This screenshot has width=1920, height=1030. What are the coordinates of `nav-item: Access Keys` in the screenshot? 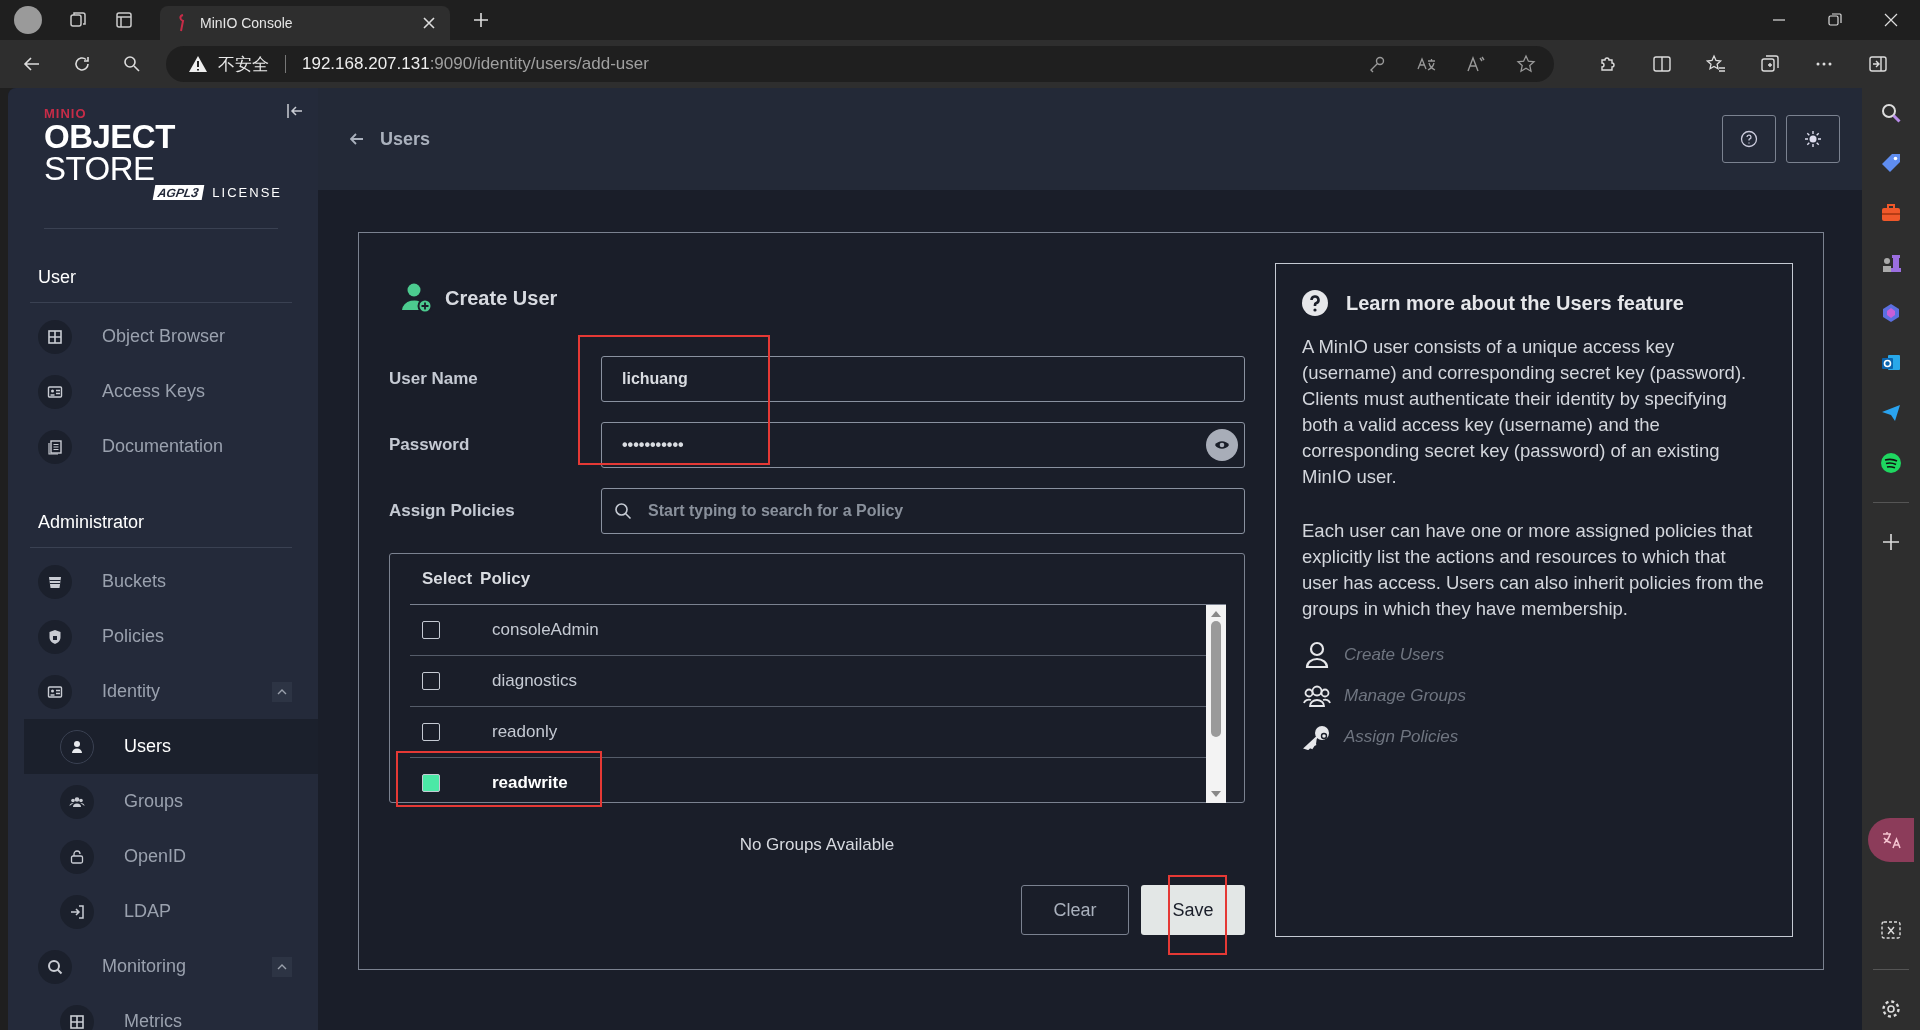 It's located at (174, 391).